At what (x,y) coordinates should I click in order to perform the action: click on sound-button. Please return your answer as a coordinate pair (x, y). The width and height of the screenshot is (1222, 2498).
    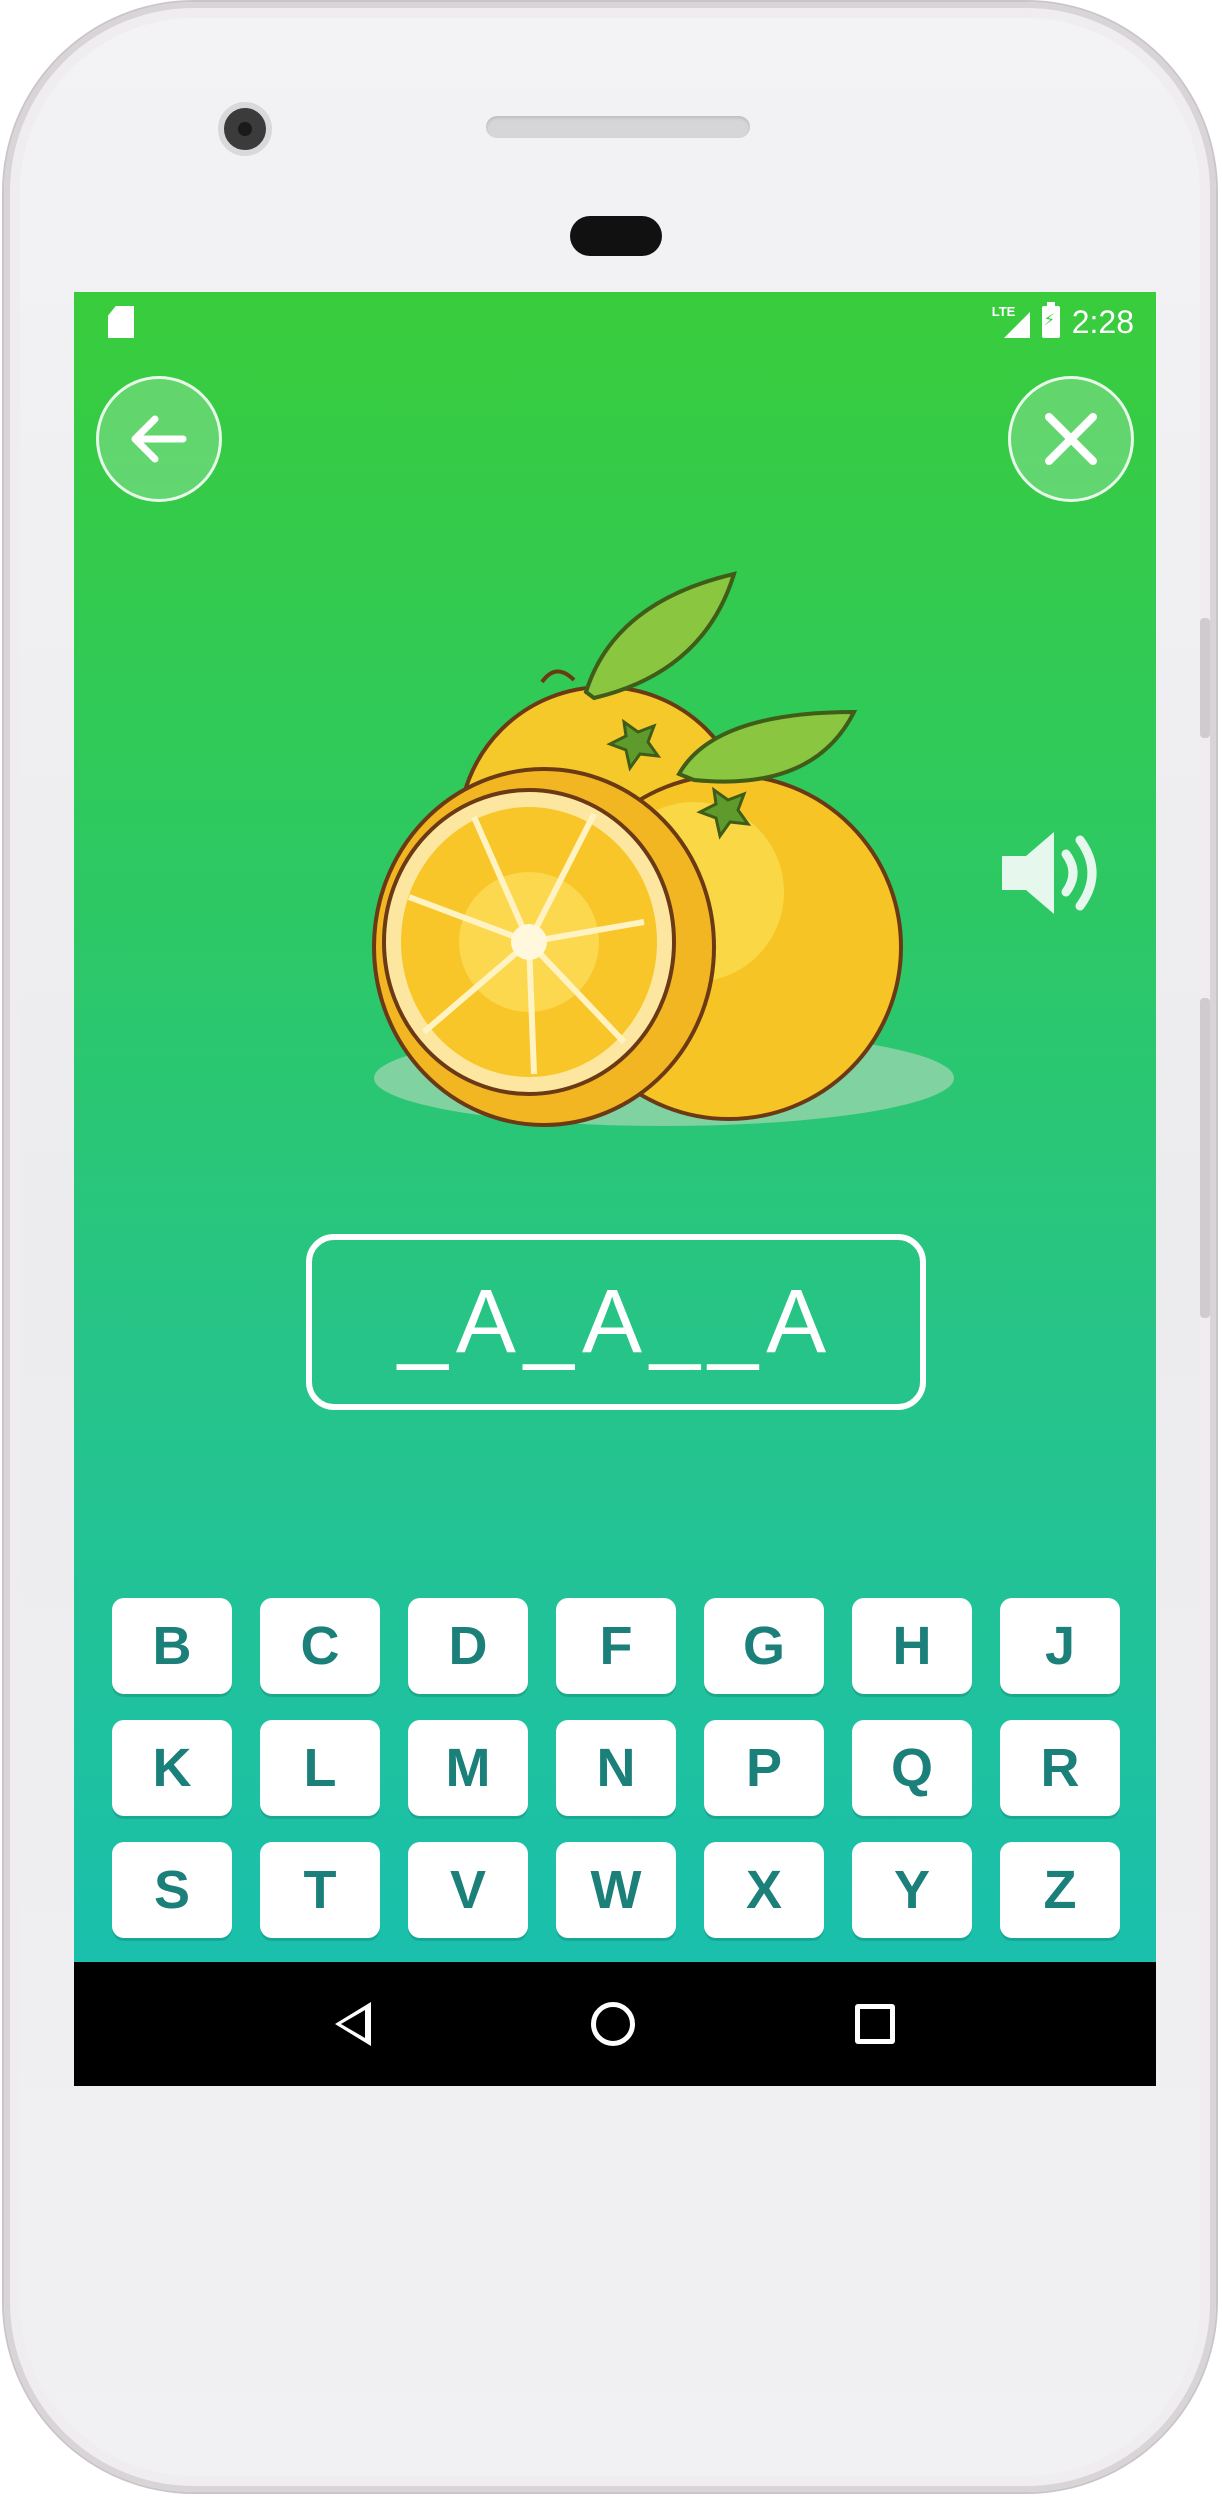
    Looking at the image, I should click on (1051, 873).